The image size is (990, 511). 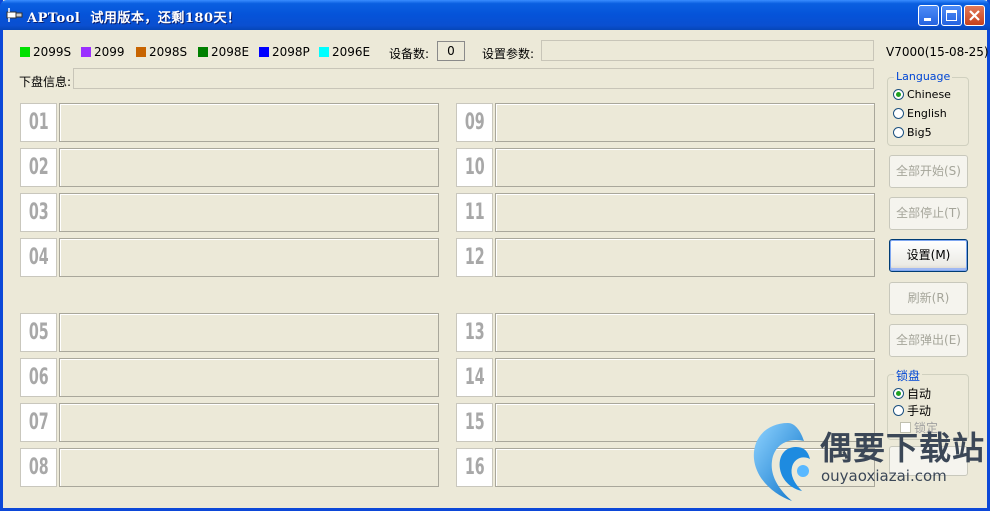 I want to click on slot-number-09: 09, so click(x=474, y=122).